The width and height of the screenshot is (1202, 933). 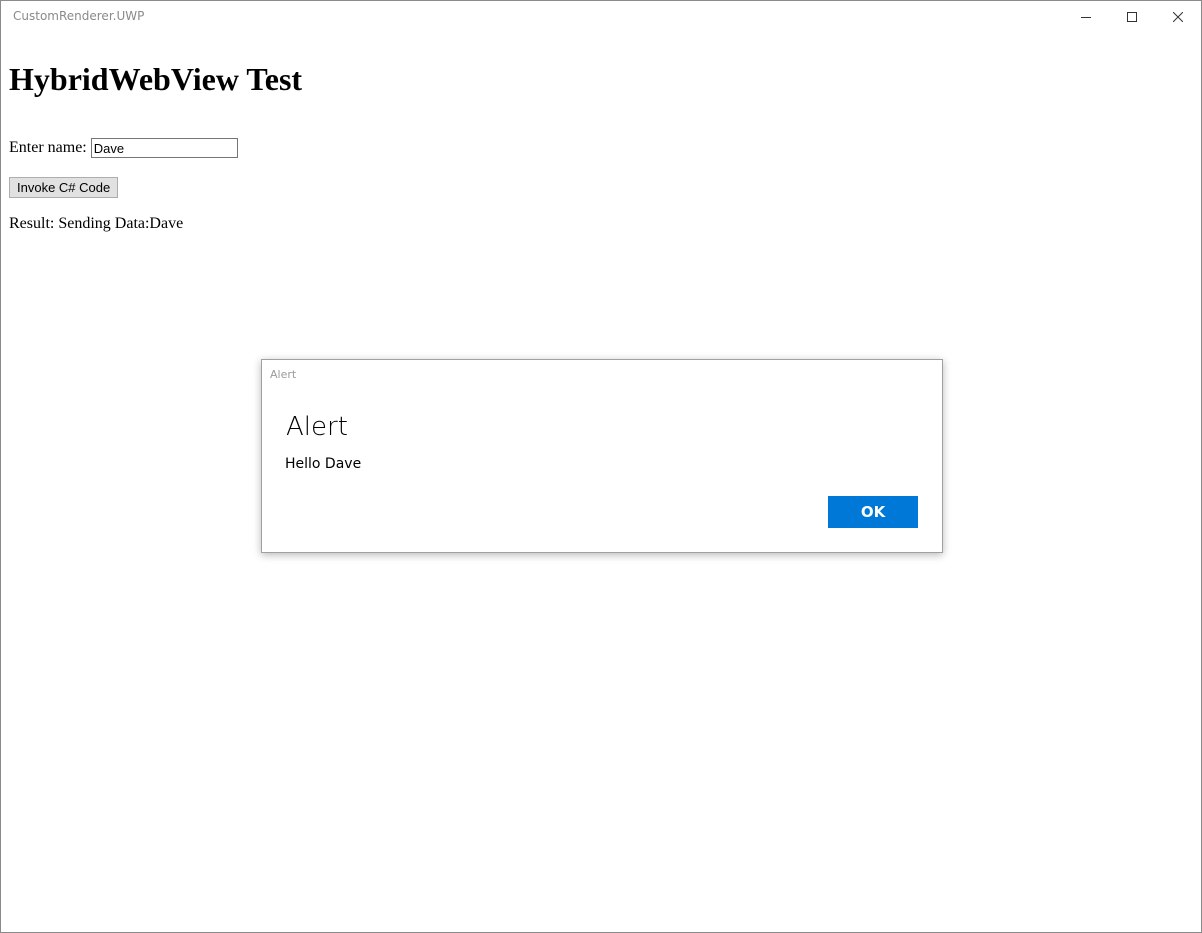 What do you see at coordinates (601, 17) in the screenshot?
I see `title-bar: CustomRenderer.UWP` at bounding box center [601, 17].